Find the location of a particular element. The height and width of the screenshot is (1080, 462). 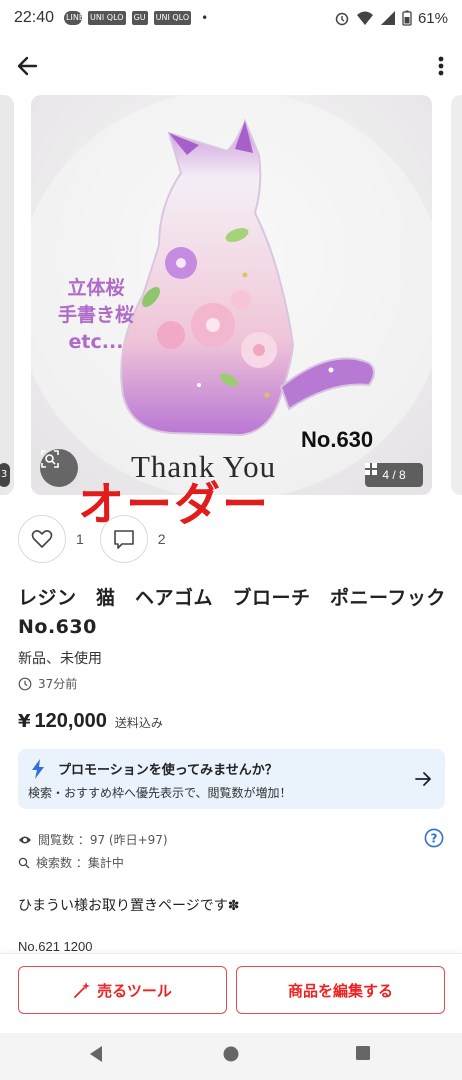

alarm-icon is located at coordinates (342, 19).